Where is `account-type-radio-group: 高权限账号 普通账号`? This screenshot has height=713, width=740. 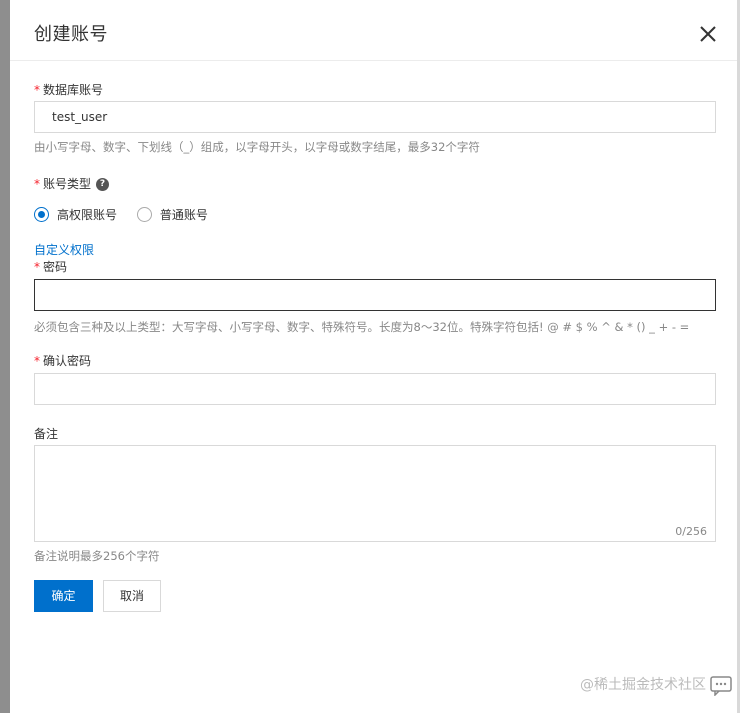
account-type-radio-group: 高权限账号 普通账号 is located at coordinates (129, 215).